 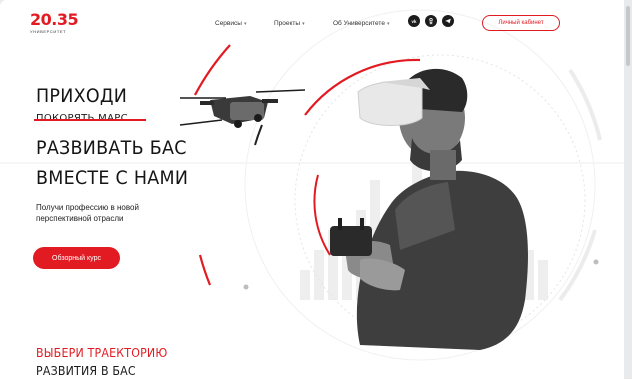 I want to click on hero-title-line1: ПРИХОДИ, so click(x=82, y=96).